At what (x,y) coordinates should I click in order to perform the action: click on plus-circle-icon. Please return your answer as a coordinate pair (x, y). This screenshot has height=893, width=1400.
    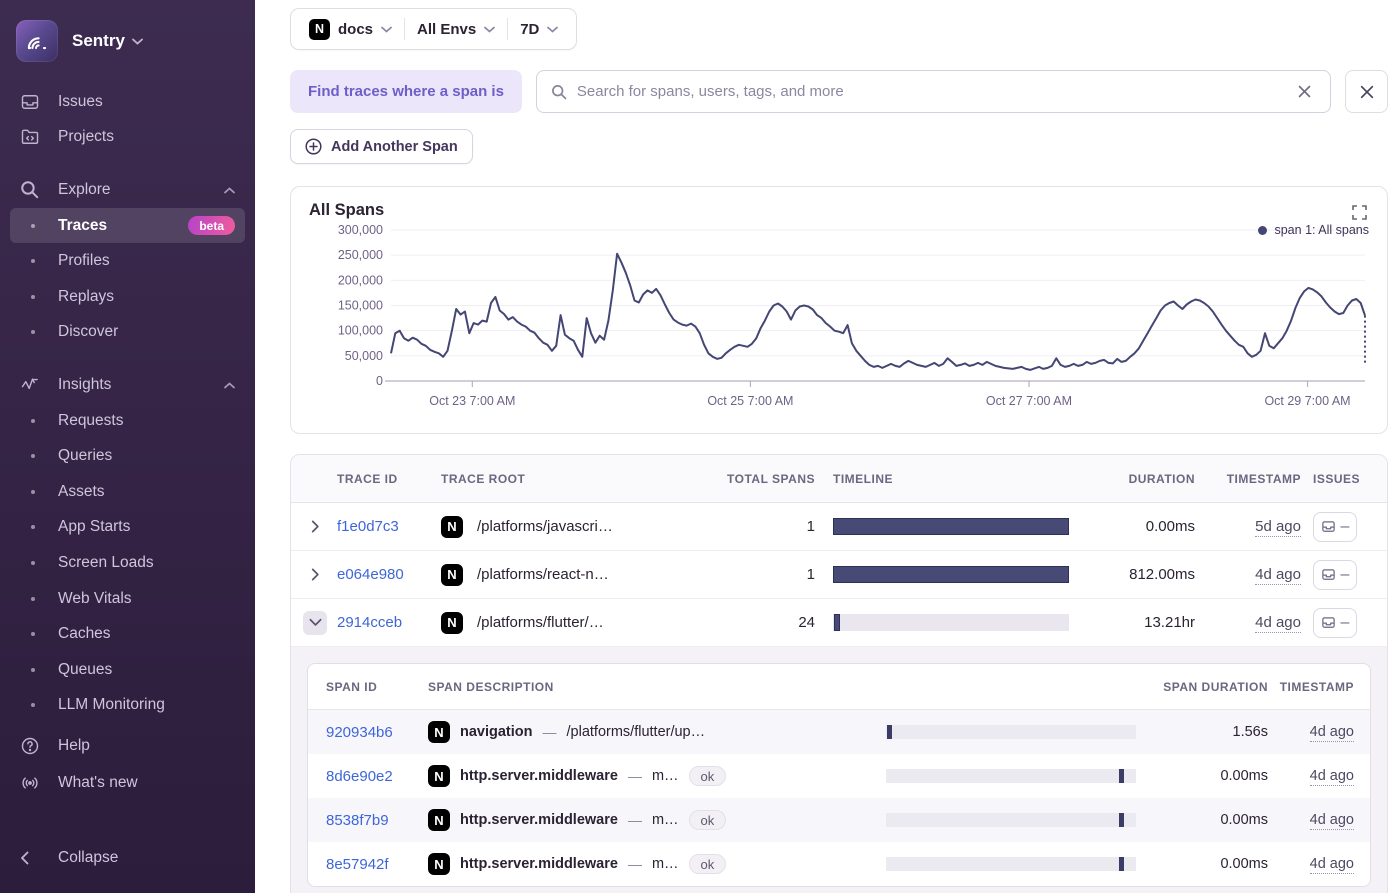
    Looking at the image, I should click on (313, 146).